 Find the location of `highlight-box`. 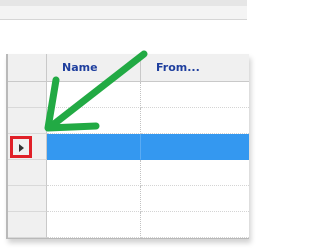

highlight-box is located at coordinates (21, 147).